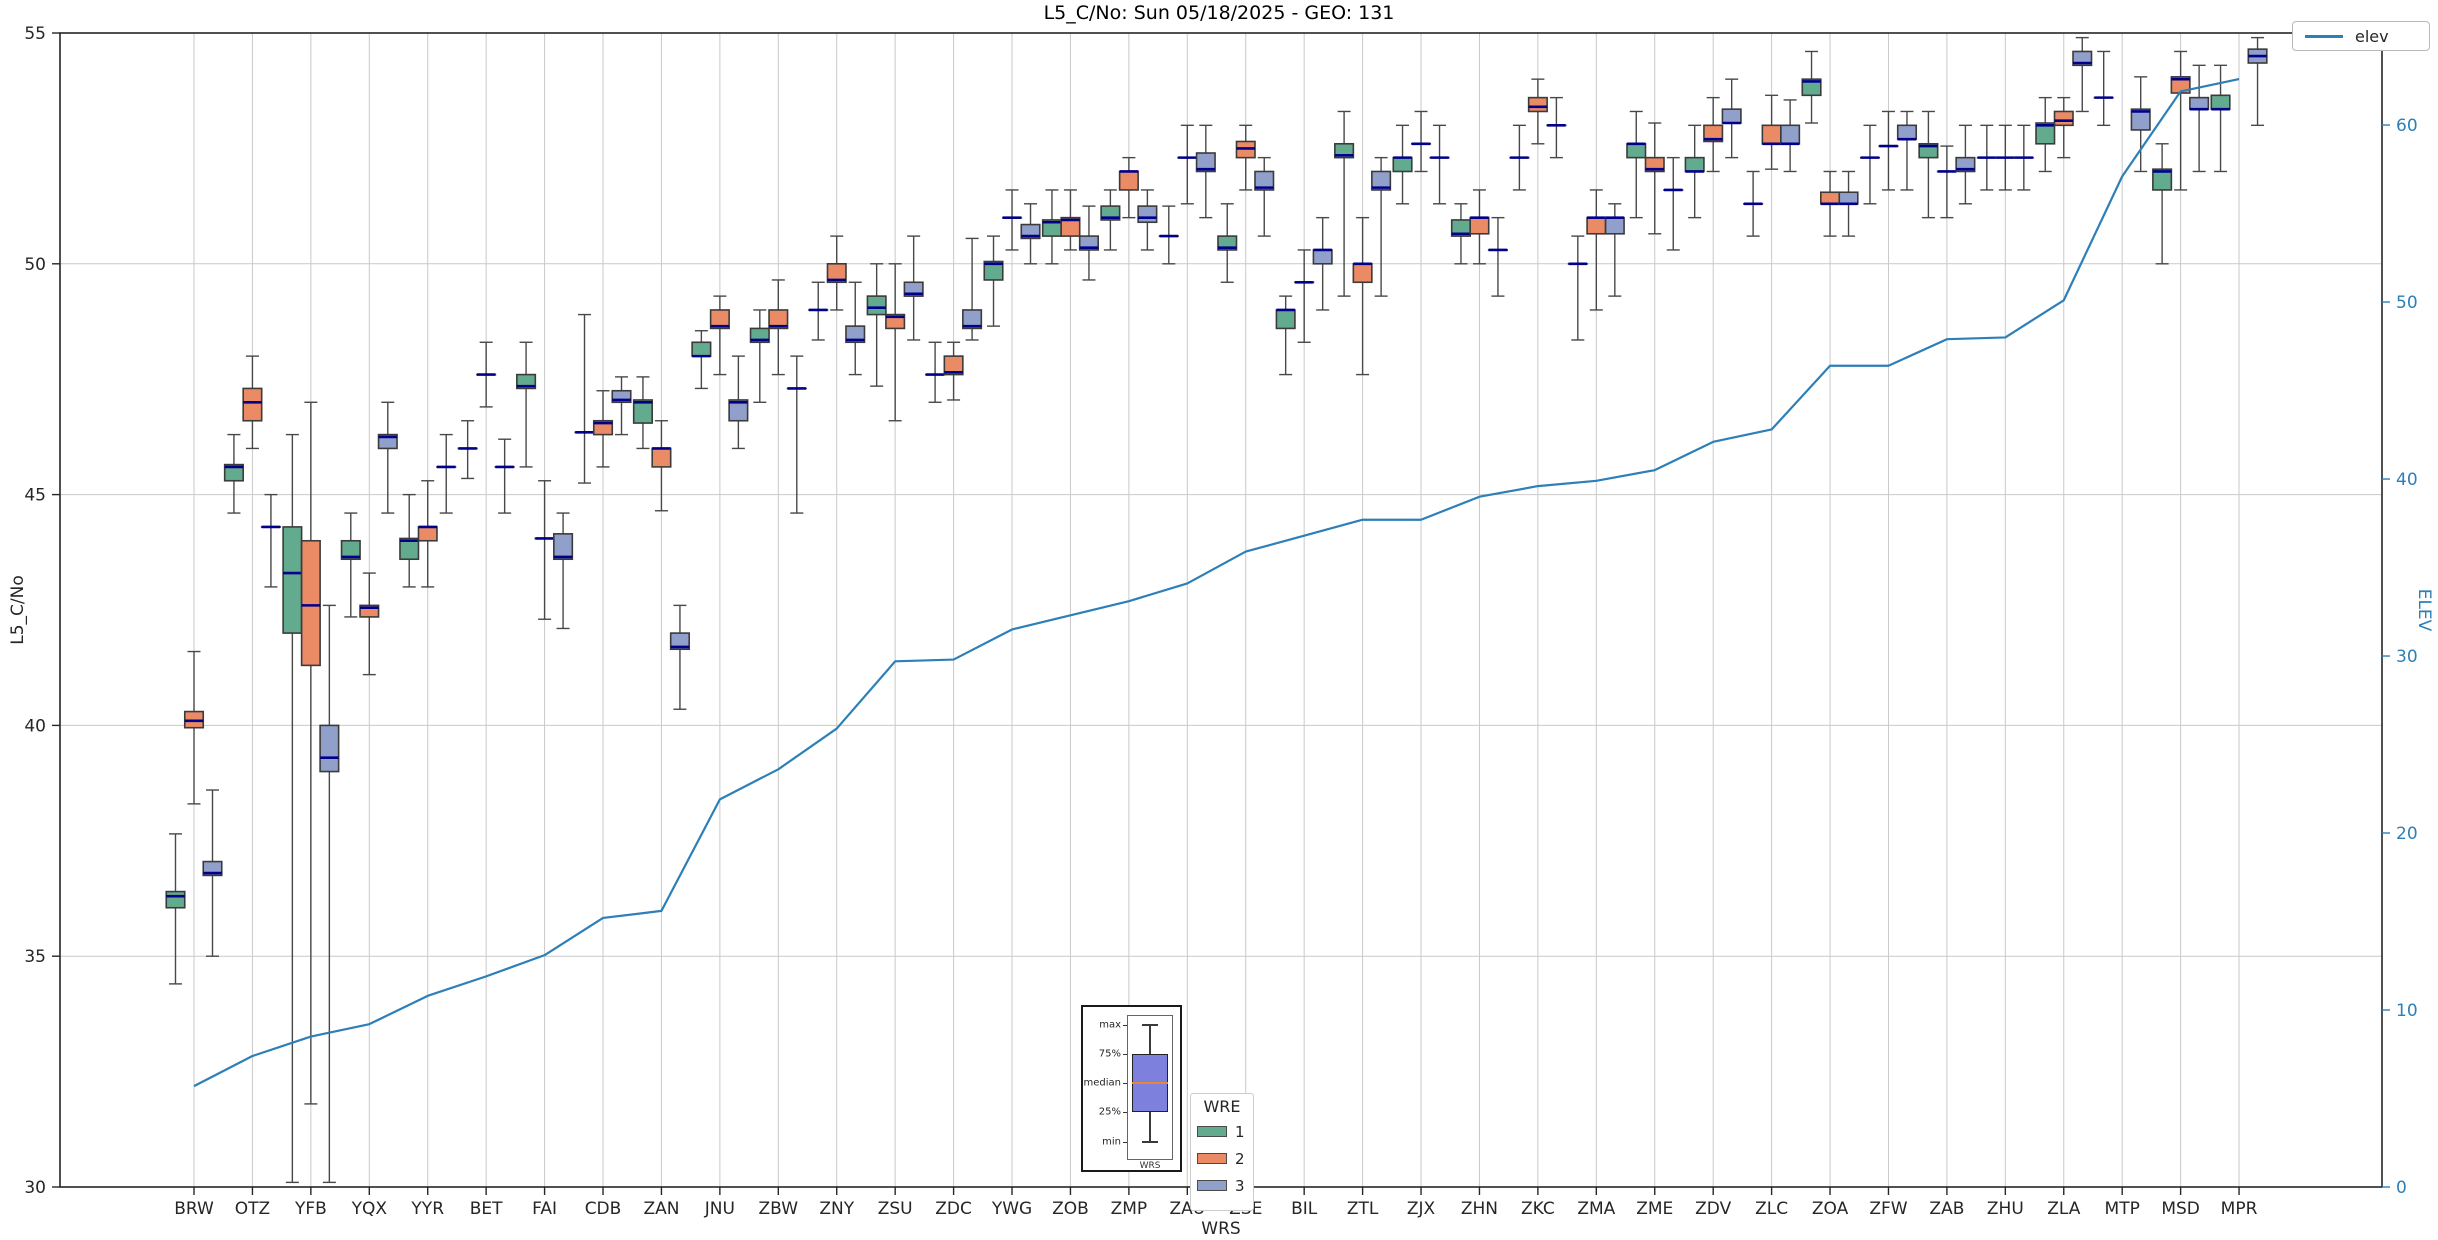 The image size is (2438, 1240). I want to click on box-ZFW-wre3, so click(1907, 150).